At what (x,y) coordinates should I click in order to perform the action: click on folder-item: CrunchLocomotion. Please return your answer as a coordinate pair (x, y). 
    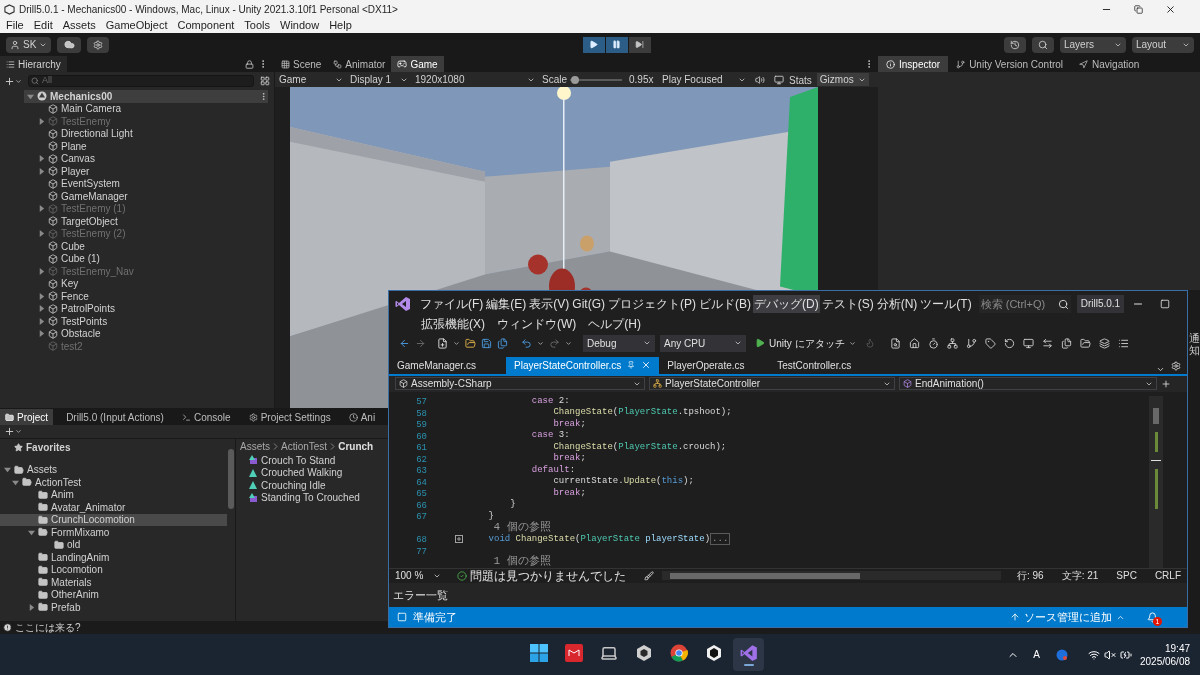
    Looking at the image, I should click on (113, 519).